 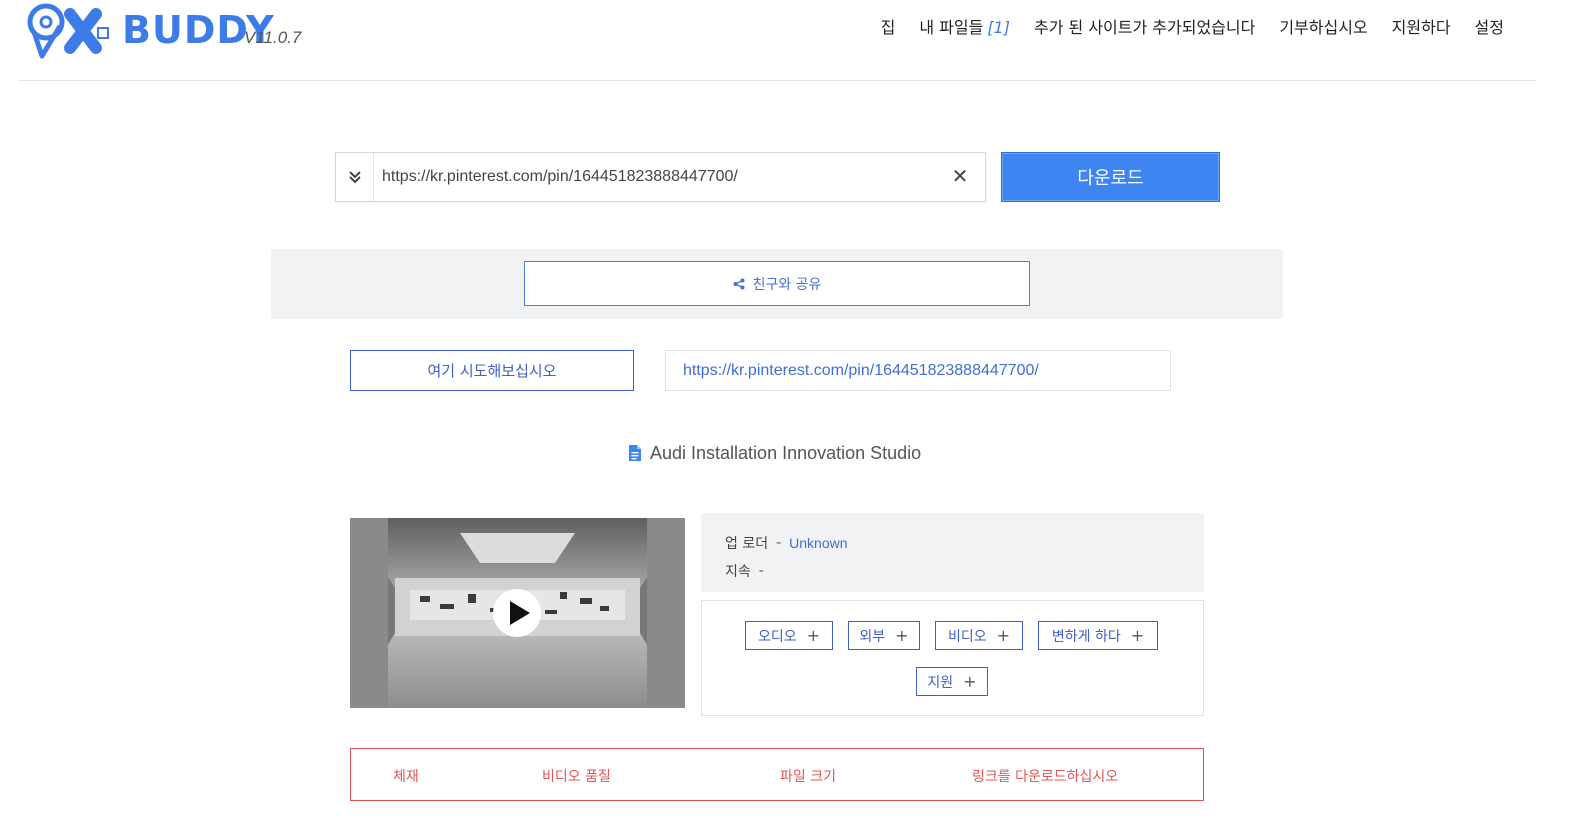 I want to click on nav-donate: 기부하십시오, so click(x=1323, y=26).